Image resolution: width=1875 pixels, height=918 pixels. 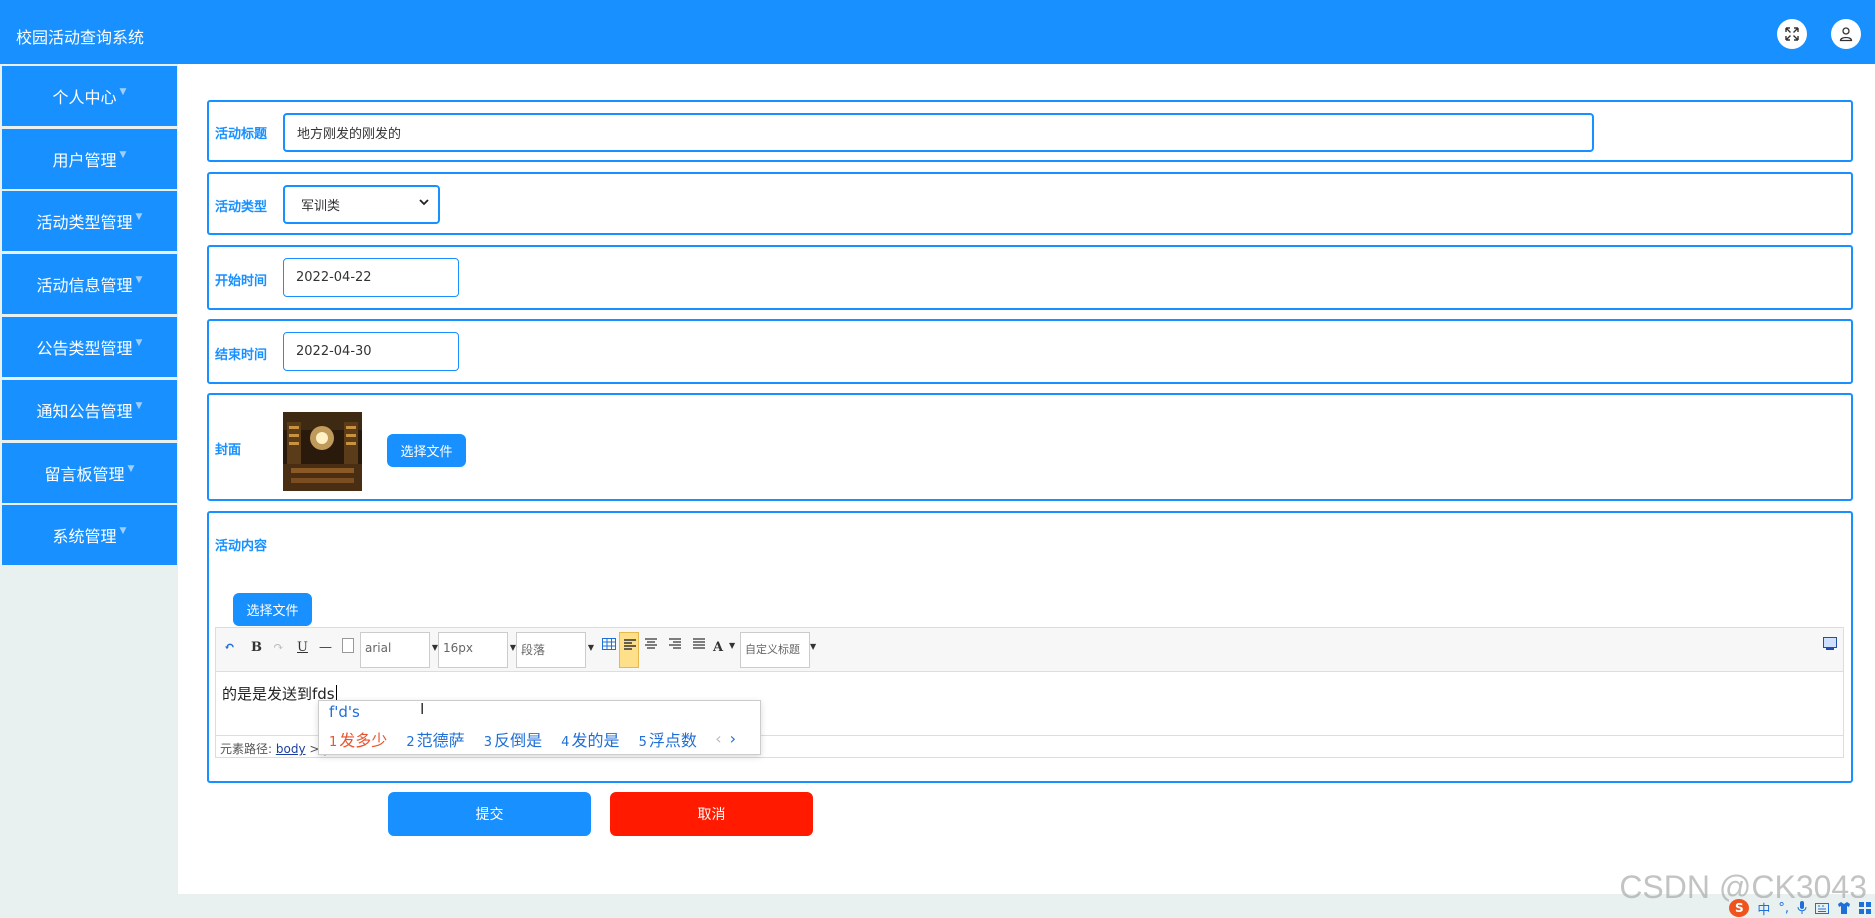 I want to click on sidebar-item-activity-type-management: 活动类型管理 ▼, so click(x=89, y=221).